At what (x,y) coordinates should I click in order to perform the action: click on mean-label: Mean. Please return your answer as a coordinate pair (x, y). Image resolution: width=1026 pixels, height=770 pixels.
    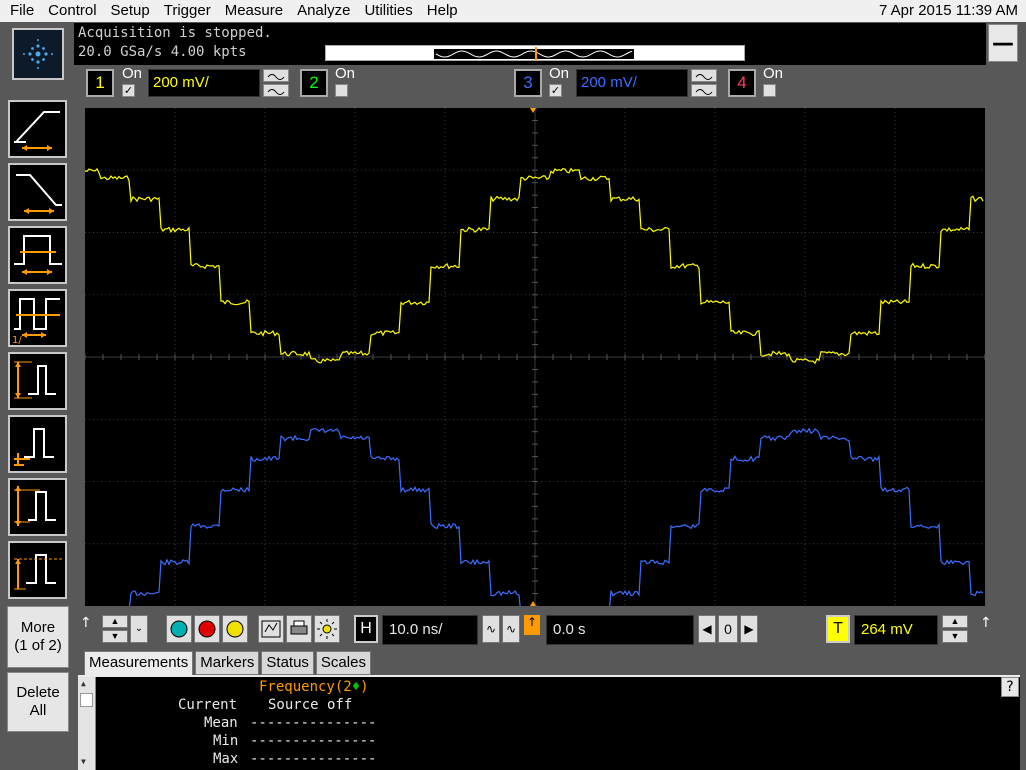
    Looking at the image, I should click on (221, 723).